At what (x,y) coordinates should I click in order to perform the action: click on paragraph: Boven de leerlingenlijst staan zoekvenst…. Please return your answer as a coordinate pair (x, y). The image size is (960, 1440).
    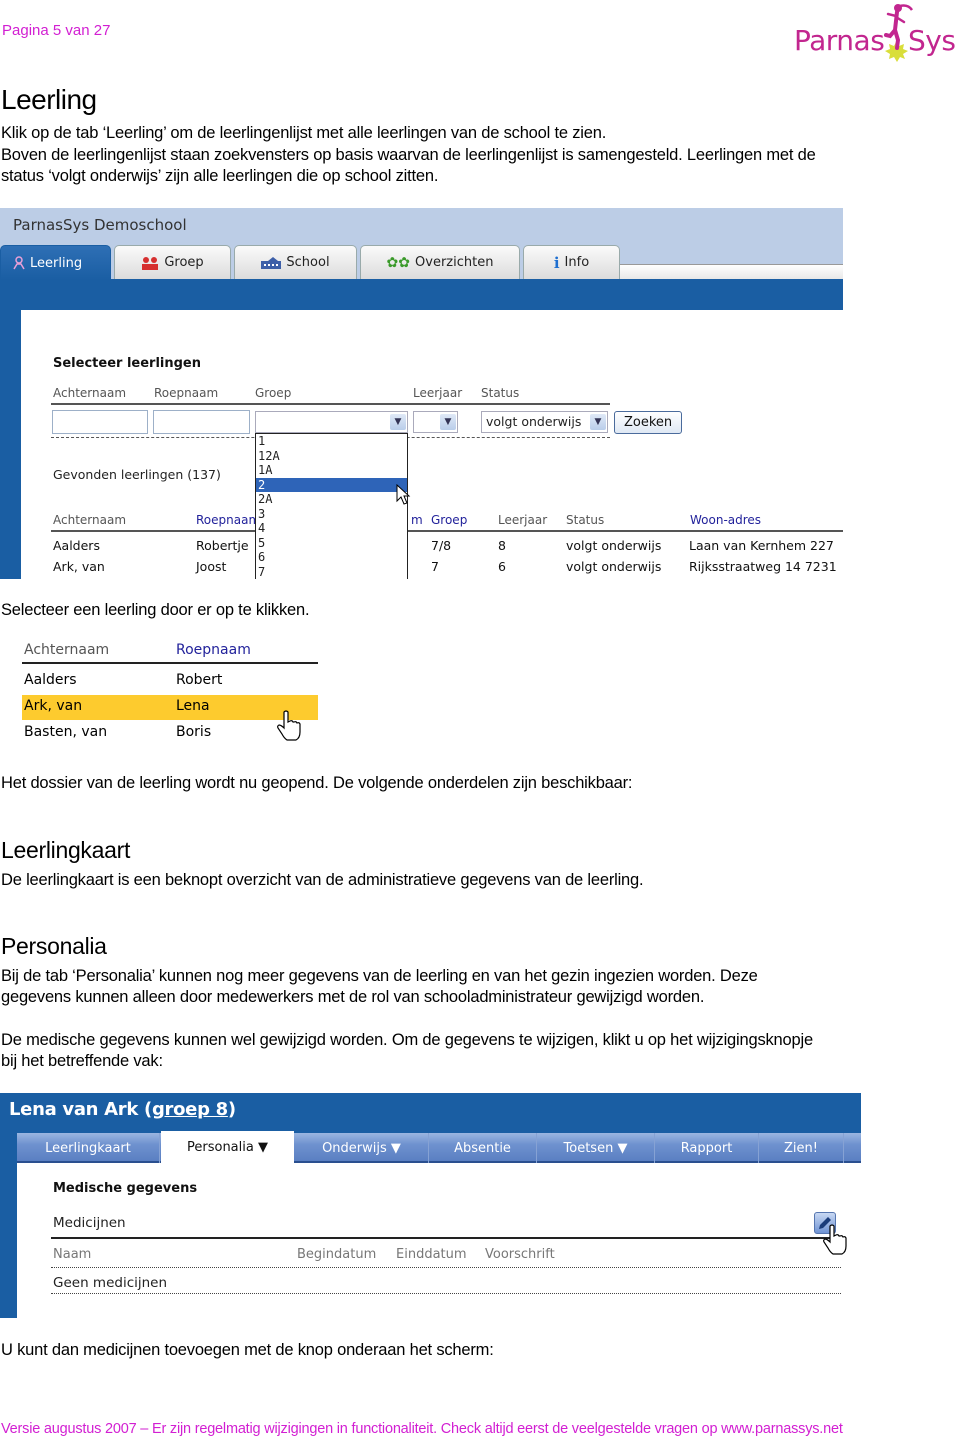
    Looking at the image, I should click on (408, 155).